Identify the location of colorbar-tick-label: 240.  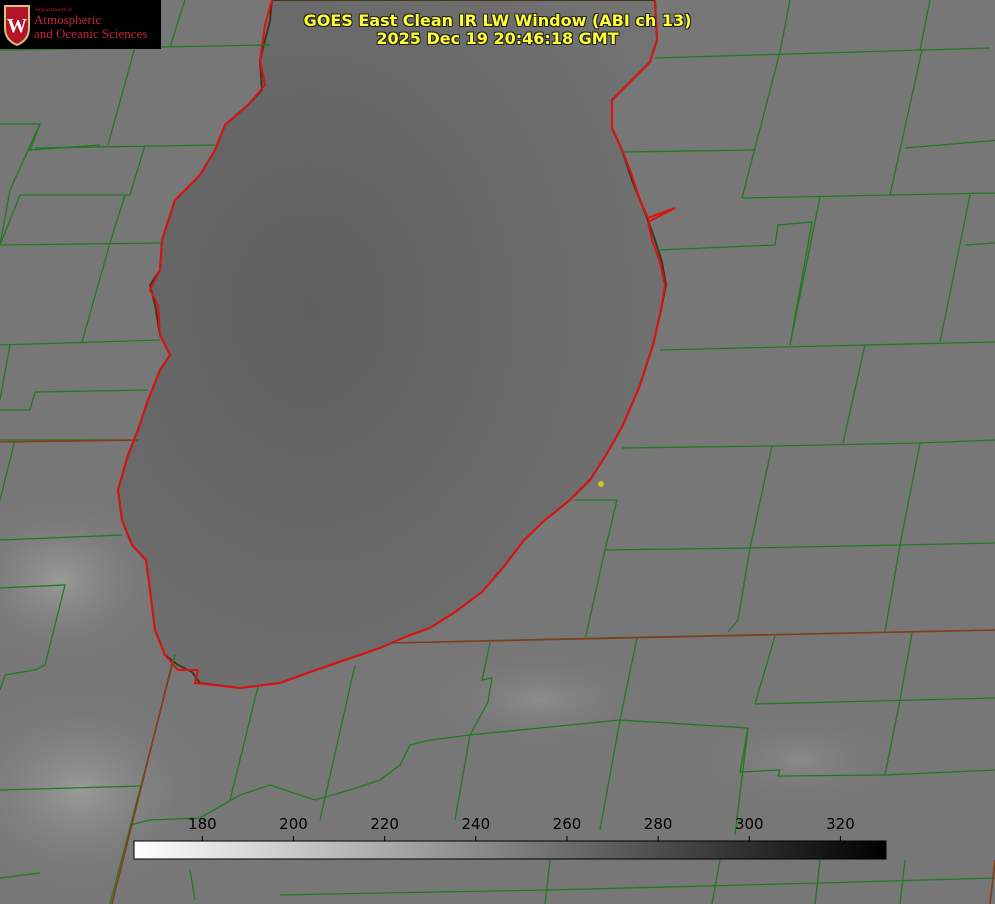
(476, 824).